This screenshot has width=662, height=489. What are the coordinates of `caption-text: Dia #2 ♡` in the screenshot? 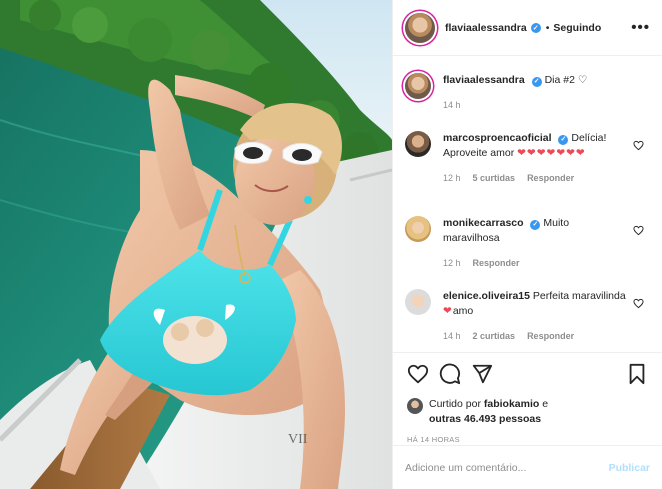 It's located at (566, 80).